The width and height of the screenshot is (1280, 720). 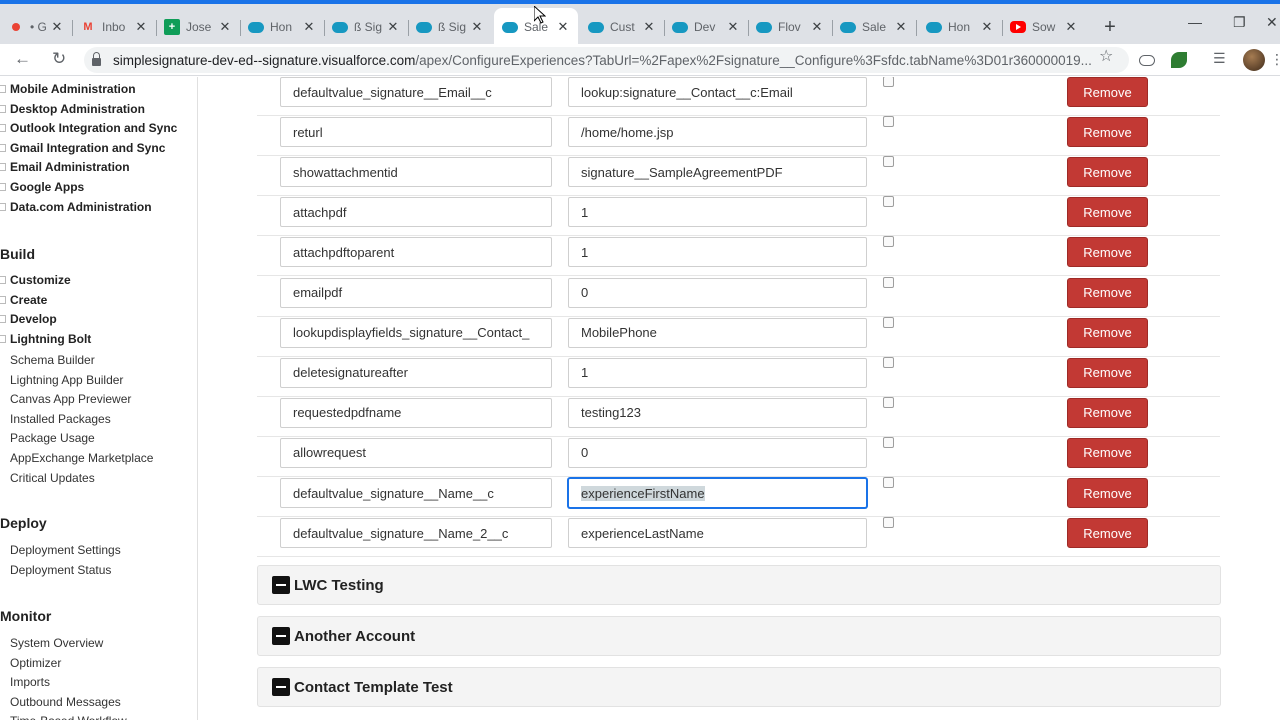 I want to click on parameter-name-input: lookupdisplayfields_signature__Contact_, so click(x=416, y=332).